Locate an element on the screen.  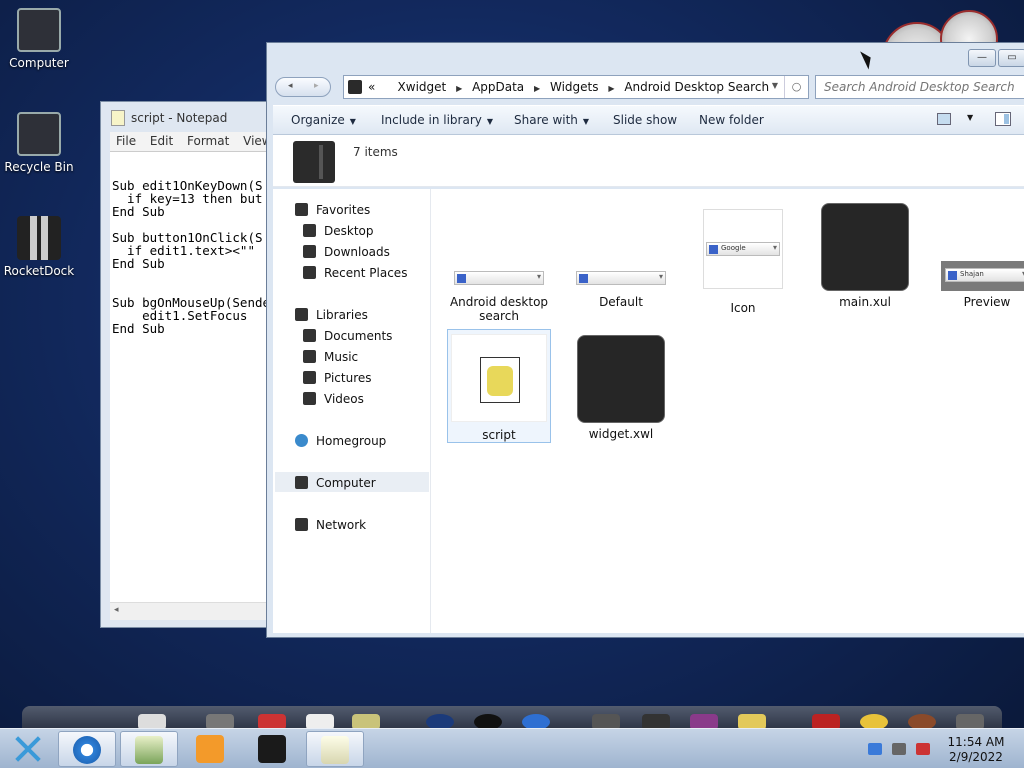
widget-thumbnail-icon: ▾ is located at coordinates (621, 278).